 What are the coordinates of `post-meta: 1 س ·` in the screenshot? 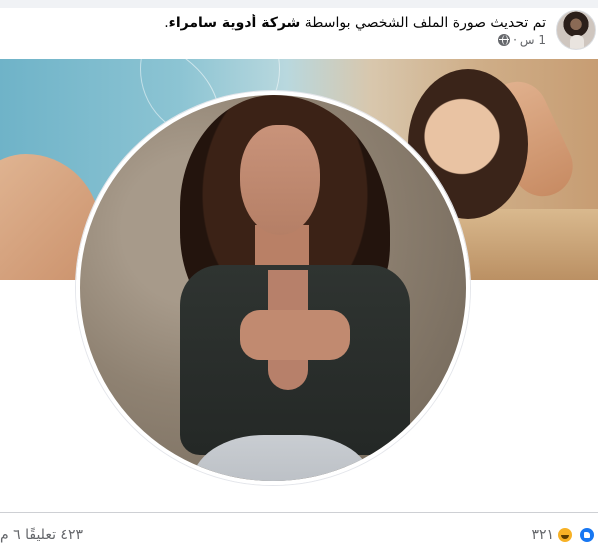 It's located at (522, 40).